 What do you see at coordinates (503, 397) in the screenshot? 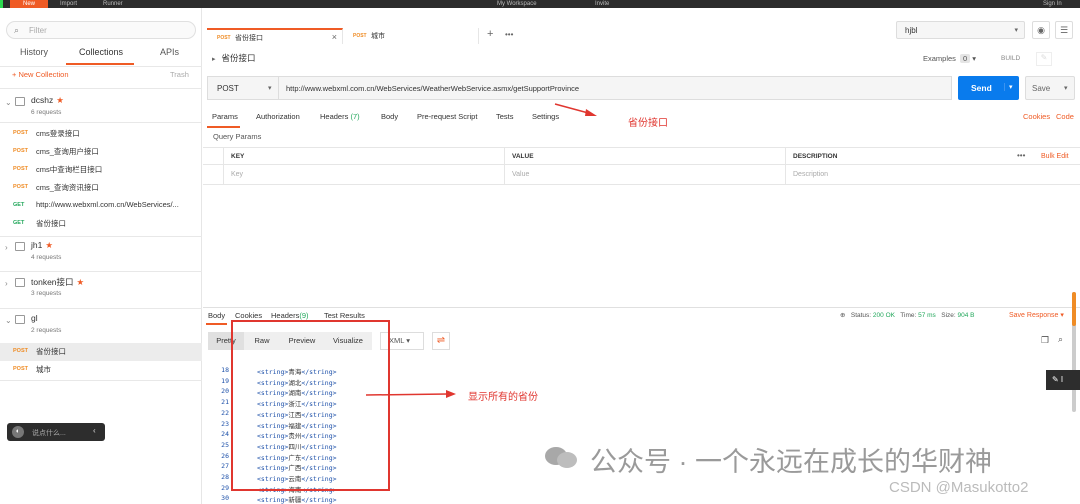
I see `annotation-label: 显示所有的省份` at bounding box center [503, 397].